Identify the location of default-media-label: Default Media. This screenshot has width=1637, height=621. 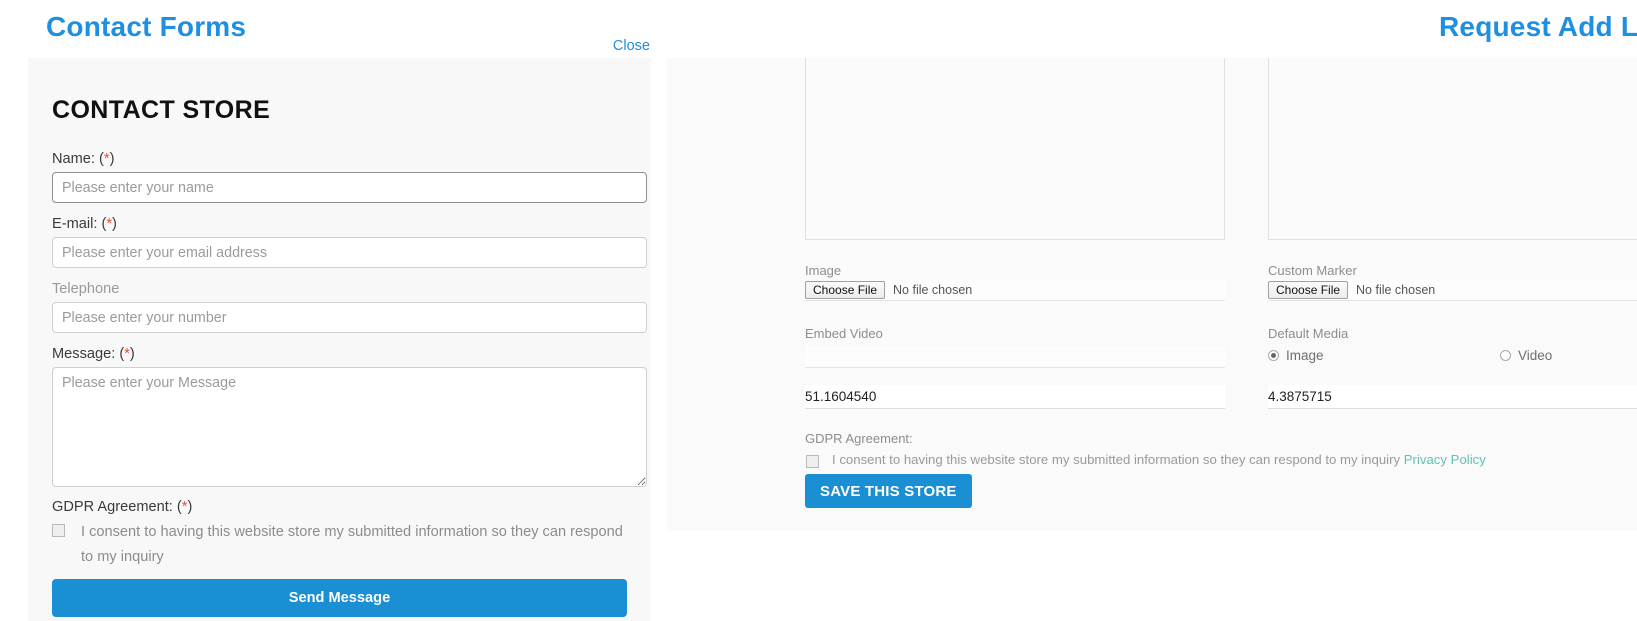
(1308, 333).